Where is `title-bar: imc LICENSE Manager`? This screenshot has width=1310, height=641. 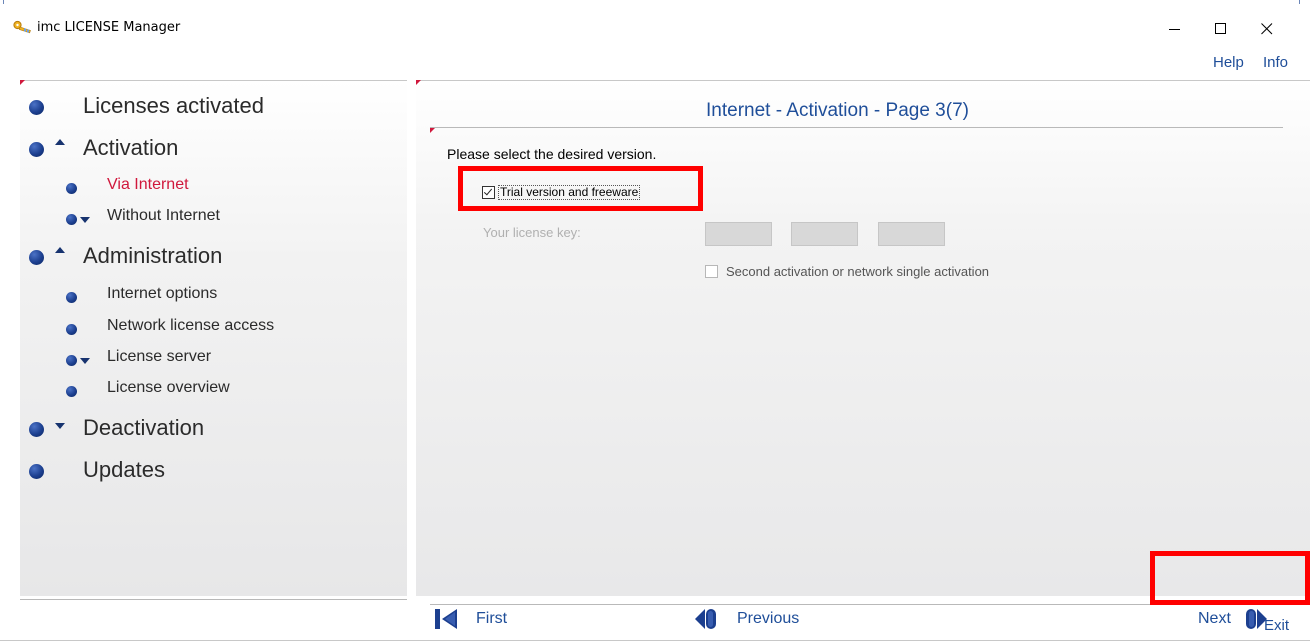 title-bar: imc LICENSE Manager is located at coordinates (655, 29).